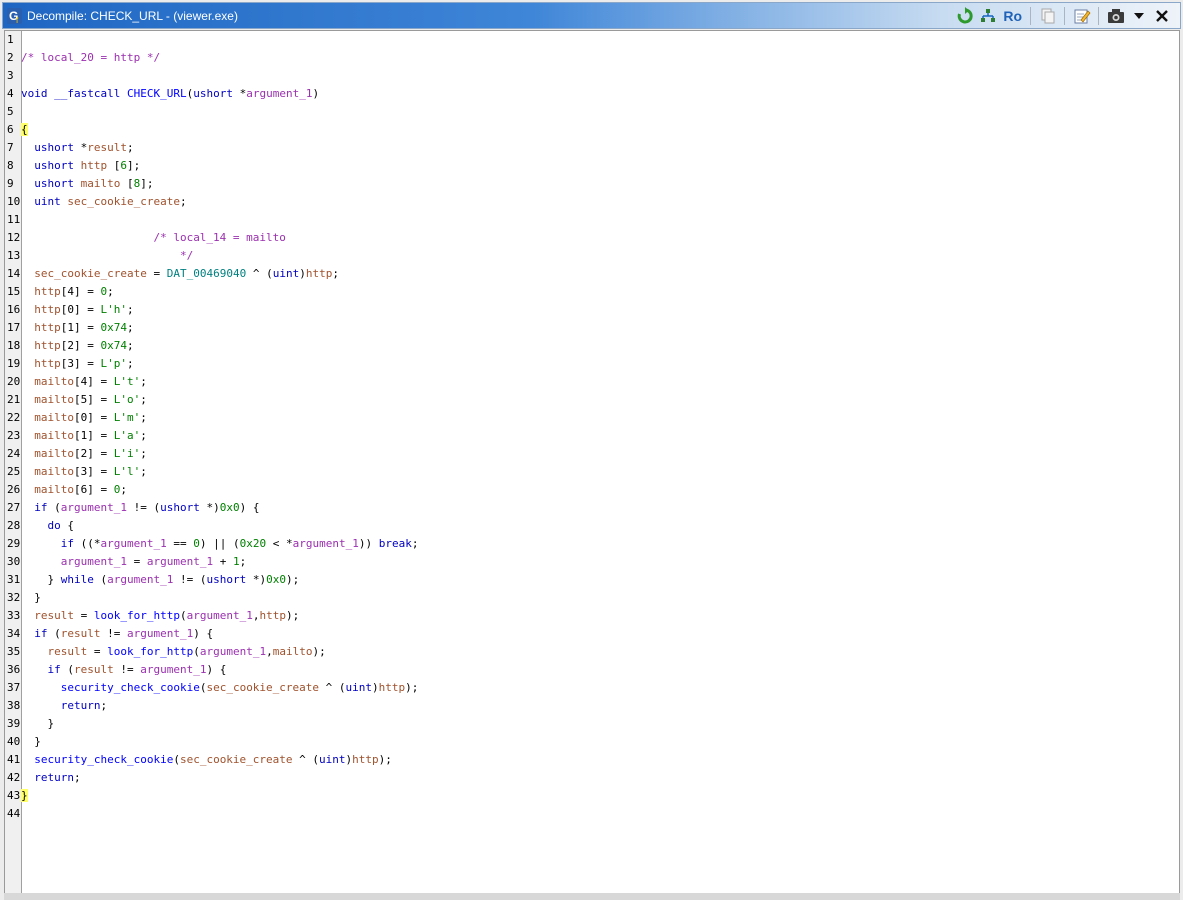  Describe the element at coordinates (94, 417) in the screenshot. I see `code-token: [0] =` at that location.